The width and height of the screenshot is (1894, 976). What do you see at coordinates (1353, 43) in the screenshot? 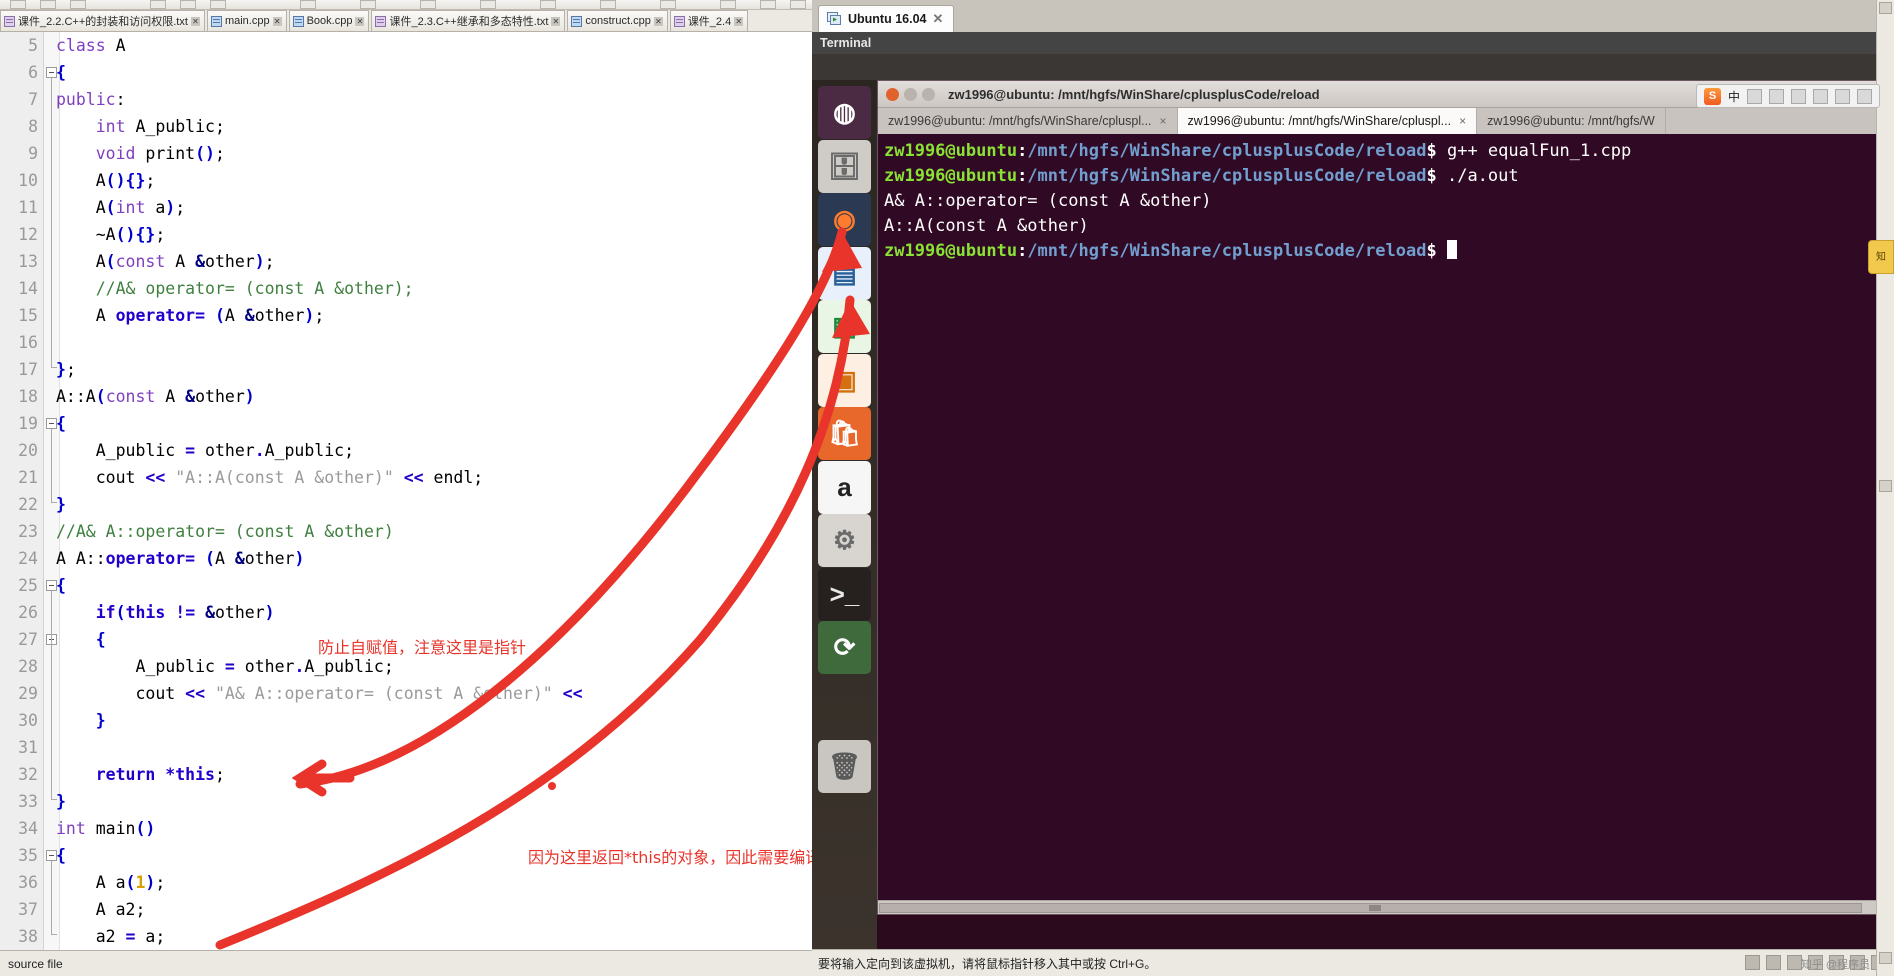
I see `vmware-menu-bar: Terminal` at bounding box center [1353, 43].